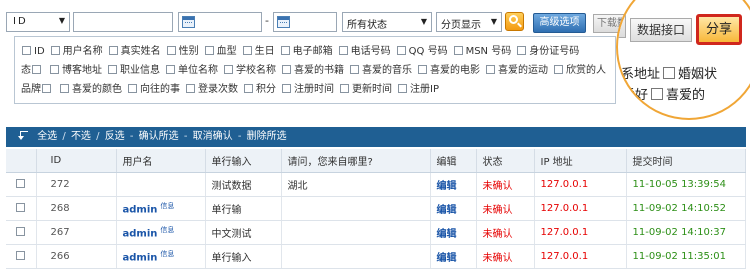  I want to click on field-option: 生日, so click(258, 51).